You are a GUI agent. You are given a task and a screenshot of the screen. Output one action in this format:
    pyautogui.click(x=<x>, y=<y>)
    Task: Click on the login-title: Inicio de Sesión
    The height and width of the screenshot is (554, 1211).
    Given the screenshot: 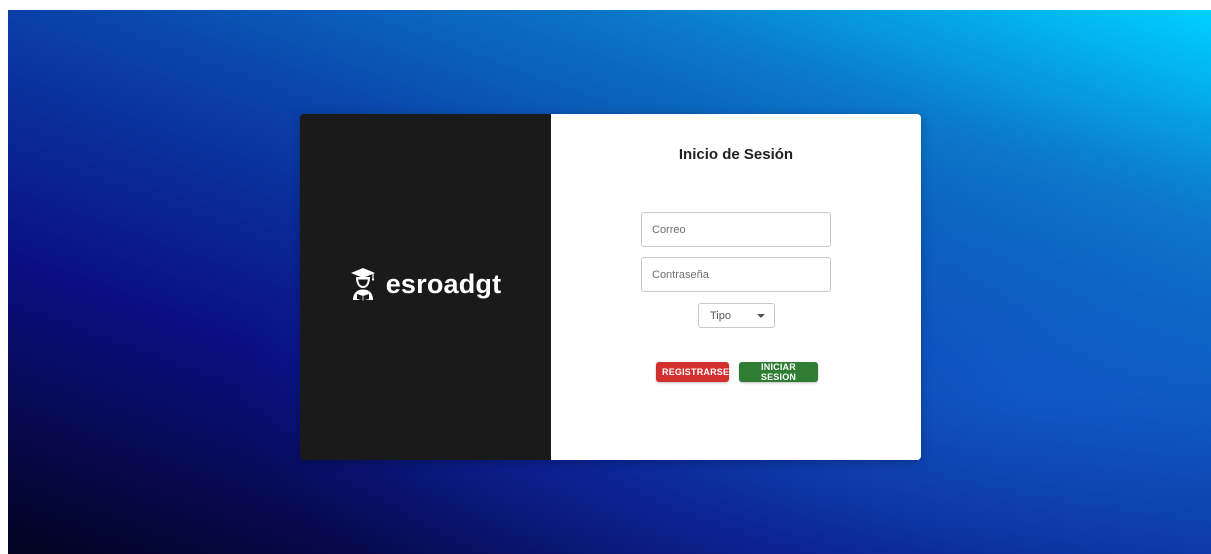 What is the action you would take?
    pyautogui.click(x=736, y=154)
    